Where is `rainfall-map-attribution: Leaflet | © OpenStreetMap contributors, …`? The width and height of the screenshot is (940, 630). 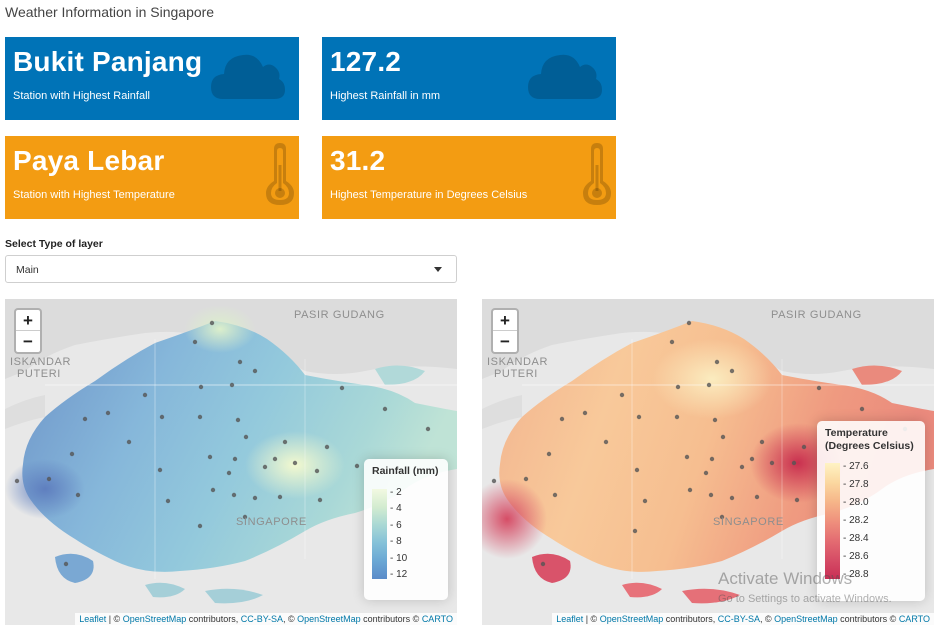
rainfall-map-attribution: Leaflet | © OpenStreetMap contributors, … is located at coordinates (266, 619).